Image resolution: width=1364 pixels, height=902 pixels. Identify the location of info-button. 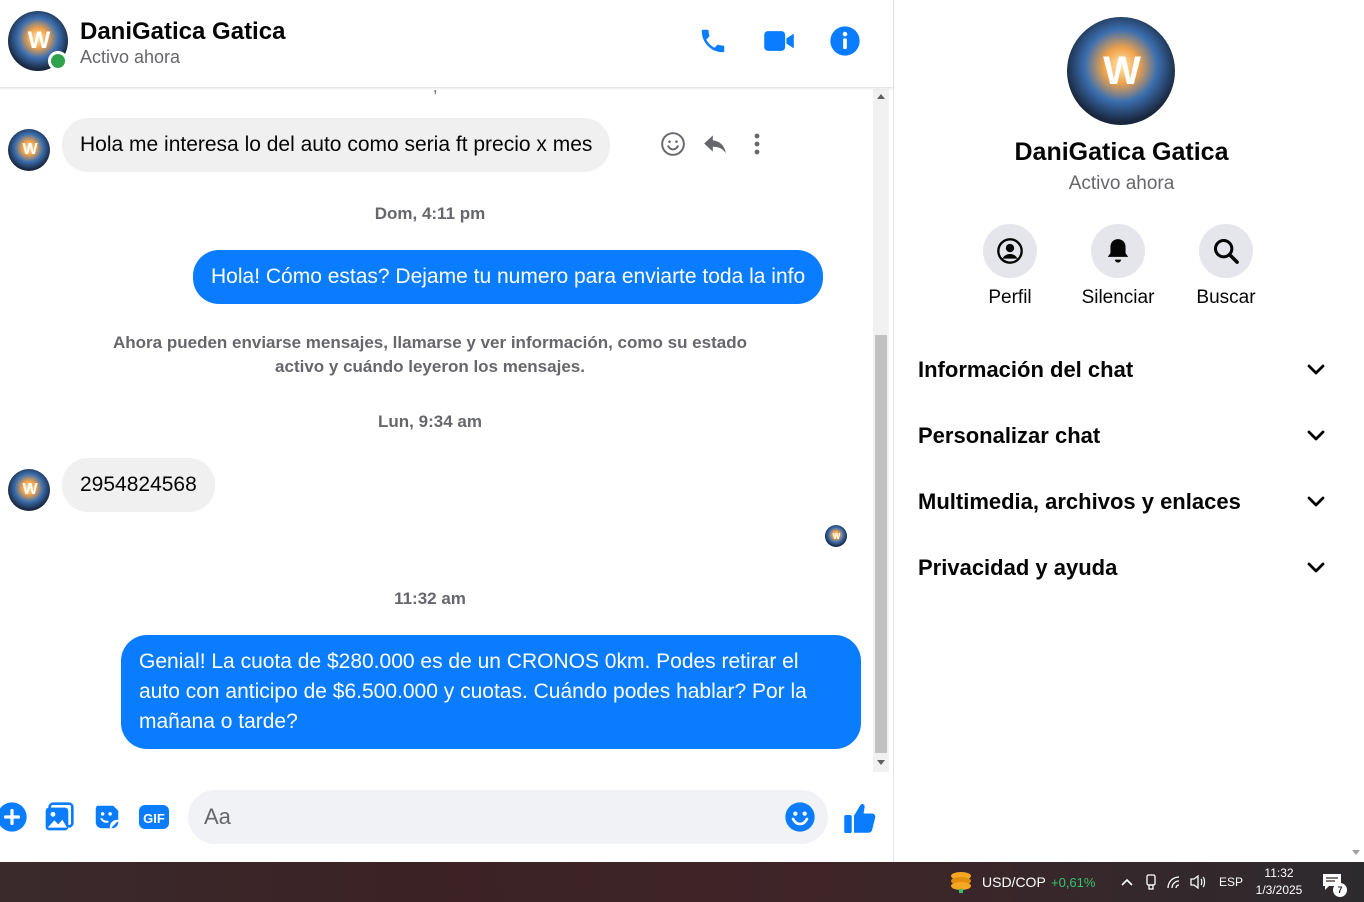
(845, 41).